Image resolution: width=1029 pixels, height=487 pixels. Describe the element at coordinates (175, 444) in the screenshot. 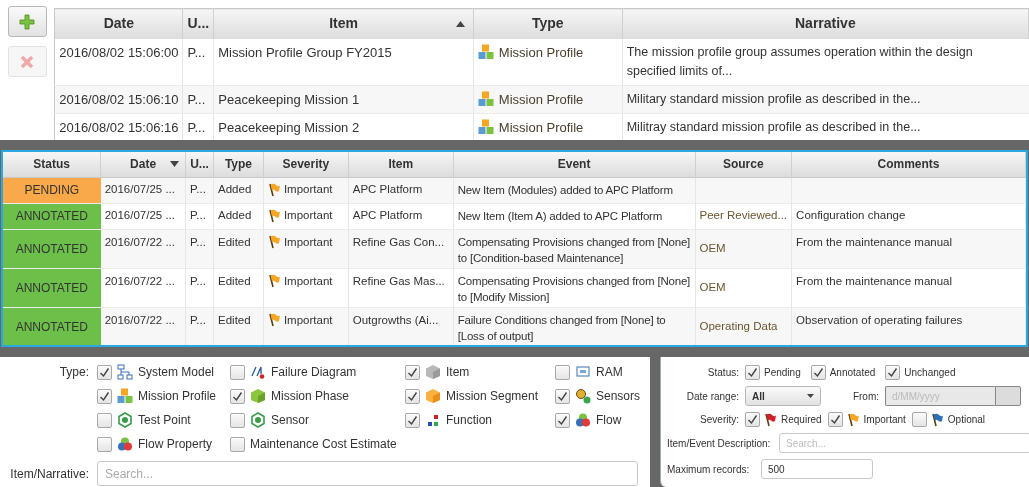

I see `option-label: Flow Property` at that location.